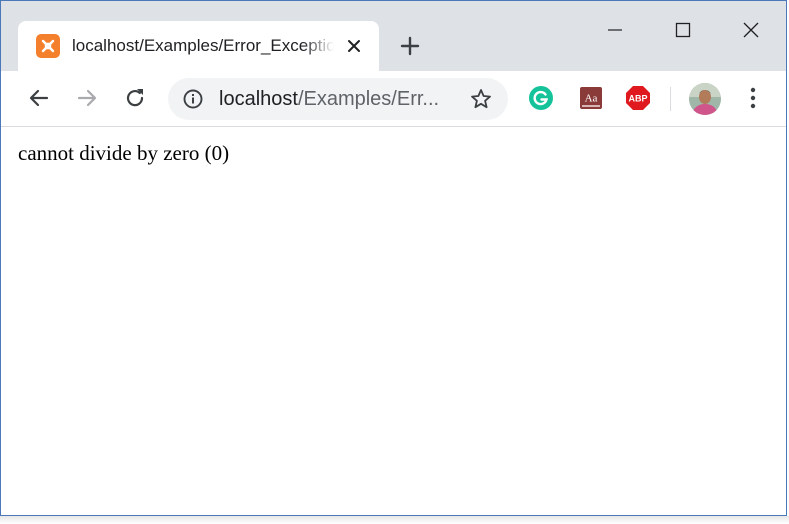 This screenshot has height=524, width=789. Describe the element at coordinates (48, 46) in the screenshot. I see `xampp-icon` at that location.